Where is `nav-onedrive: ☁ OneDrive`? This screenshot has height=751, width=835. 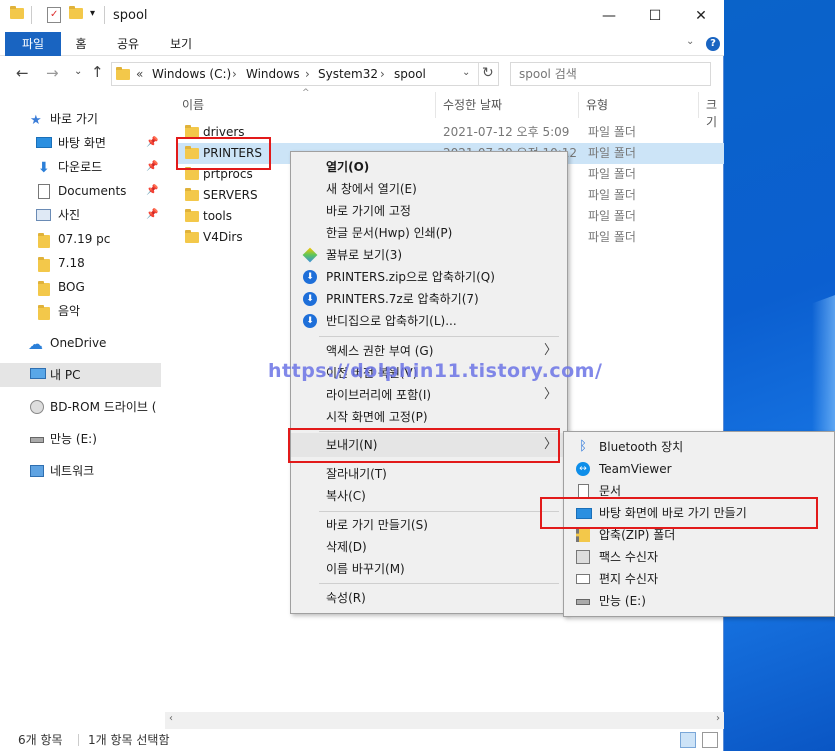 nav-onedrive: ☁ OneDrive is located at coordinates (80, 343).